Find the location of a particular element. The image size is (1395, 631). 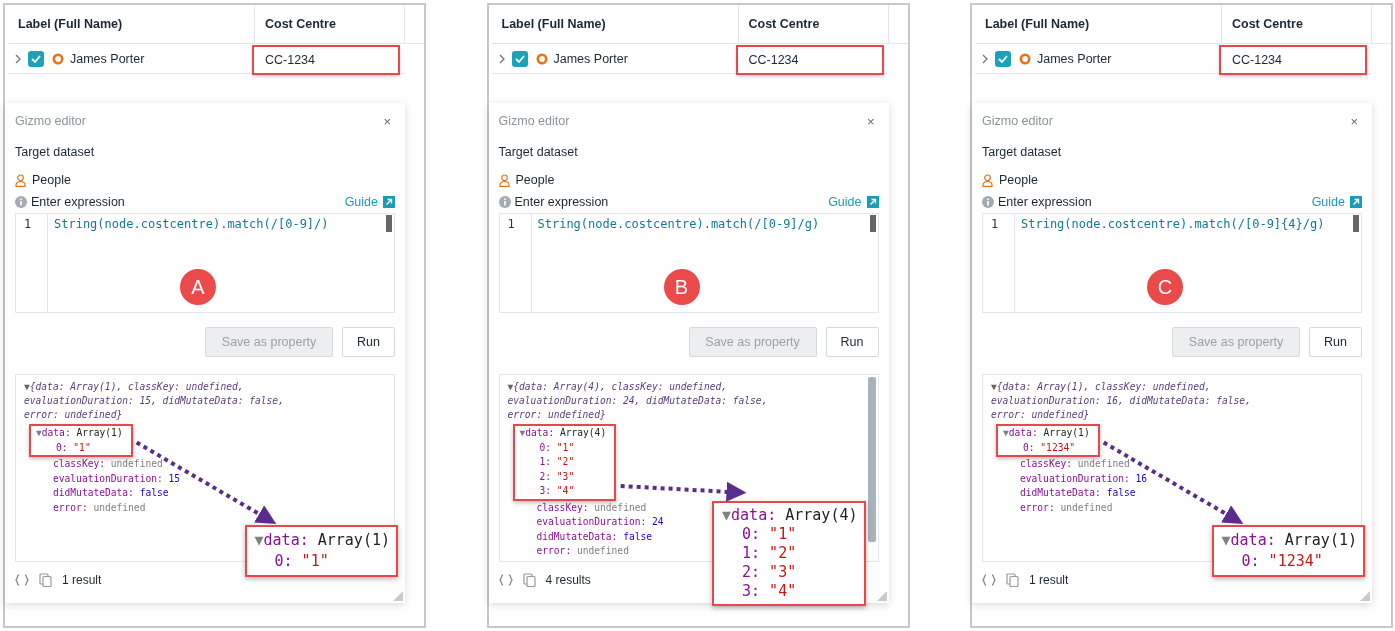

tree-line: evaluationDuration: 15 is located at coordinates (116, 478).